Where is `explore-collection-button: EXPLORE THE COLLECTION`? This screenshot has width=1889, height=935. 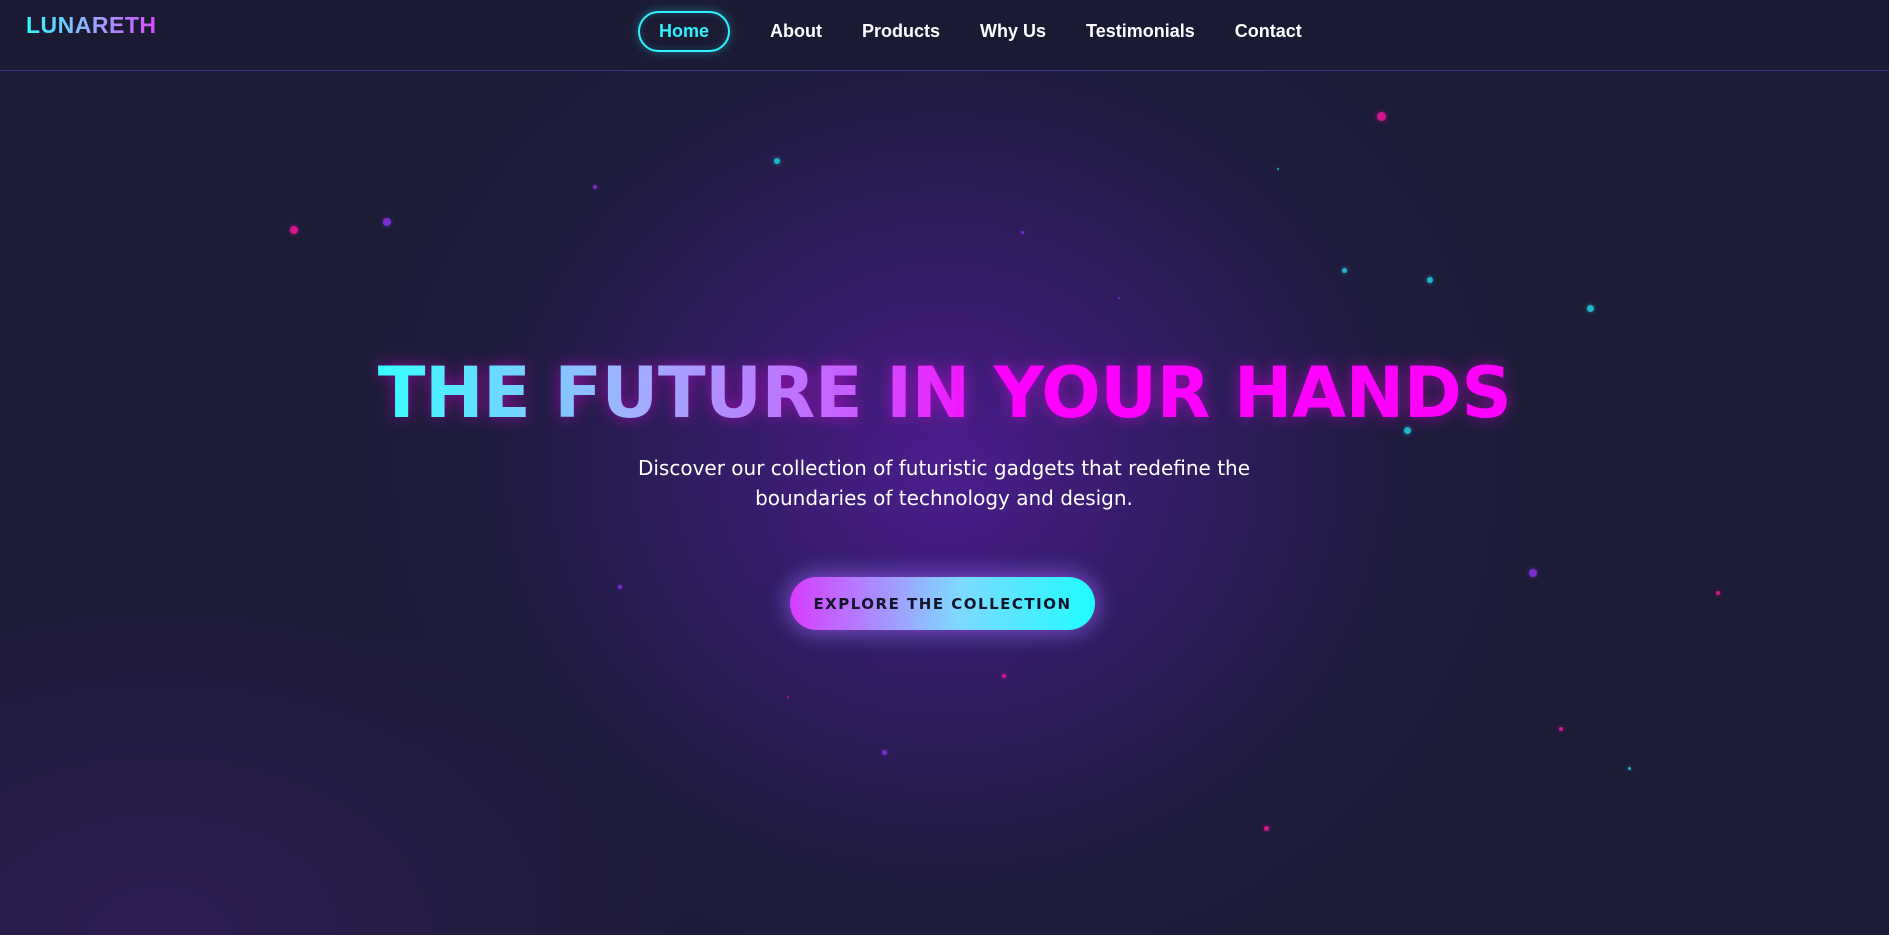 explore-collection-button: EXPLORE THE COLLECTION is located at coordinates (942, 603).